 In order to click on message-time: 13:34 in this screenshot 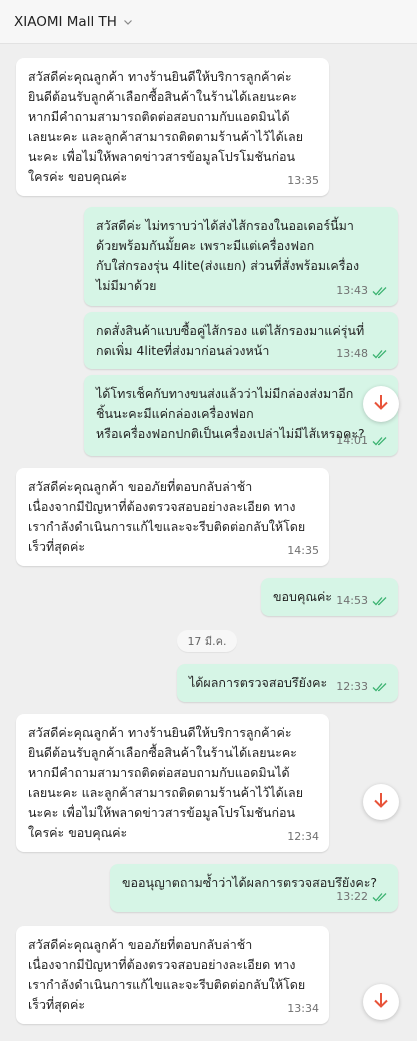, I will do `click(303, 1008)`.